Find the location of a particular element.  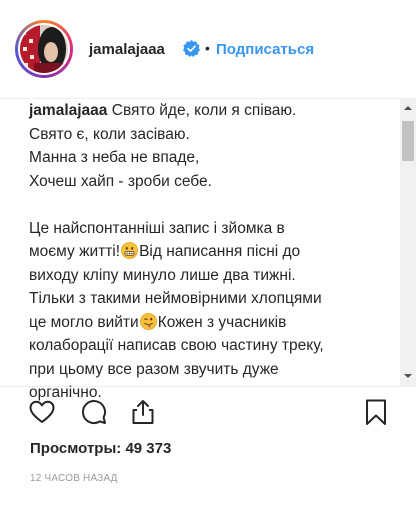

caption-line: Від написання пісні до is located at coordinates (220, 251).